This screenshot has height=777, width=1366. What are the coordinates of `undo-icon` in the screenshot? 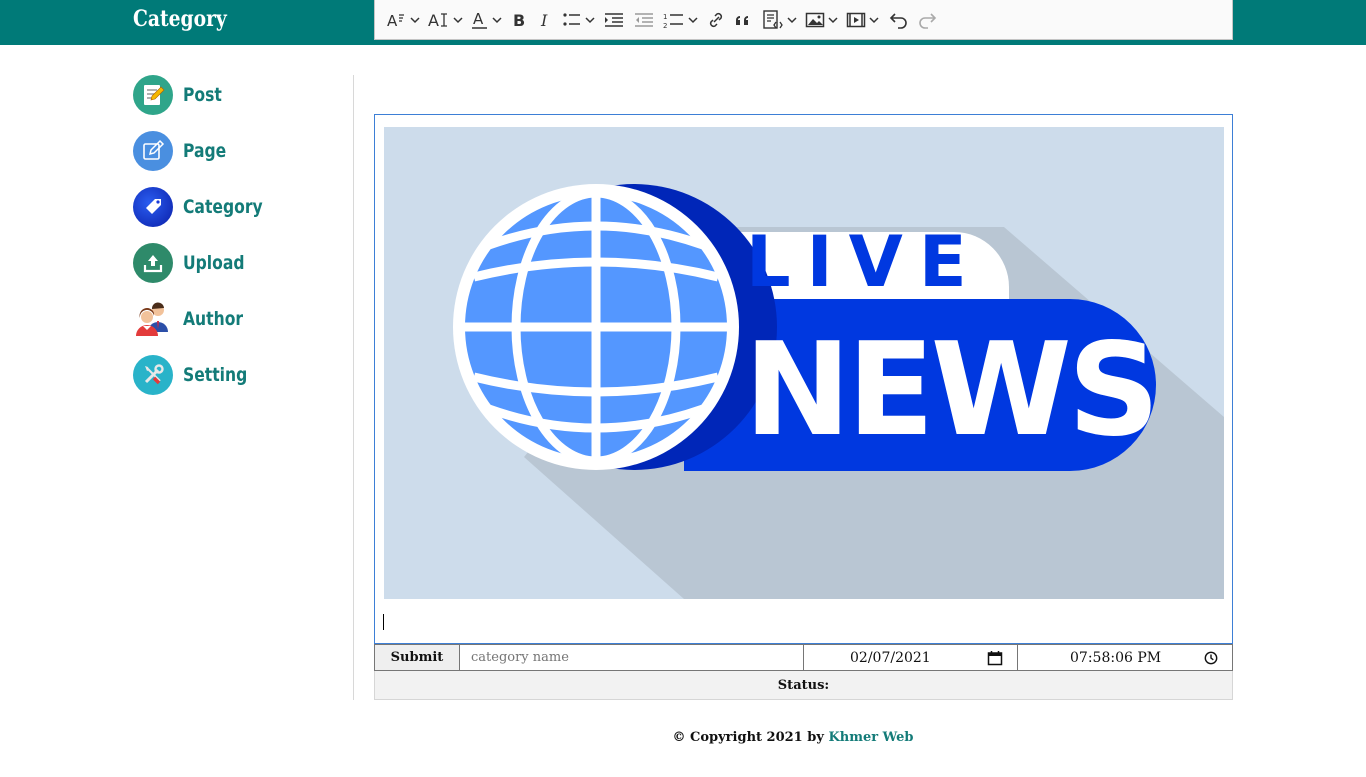 It's located at (898, 20).